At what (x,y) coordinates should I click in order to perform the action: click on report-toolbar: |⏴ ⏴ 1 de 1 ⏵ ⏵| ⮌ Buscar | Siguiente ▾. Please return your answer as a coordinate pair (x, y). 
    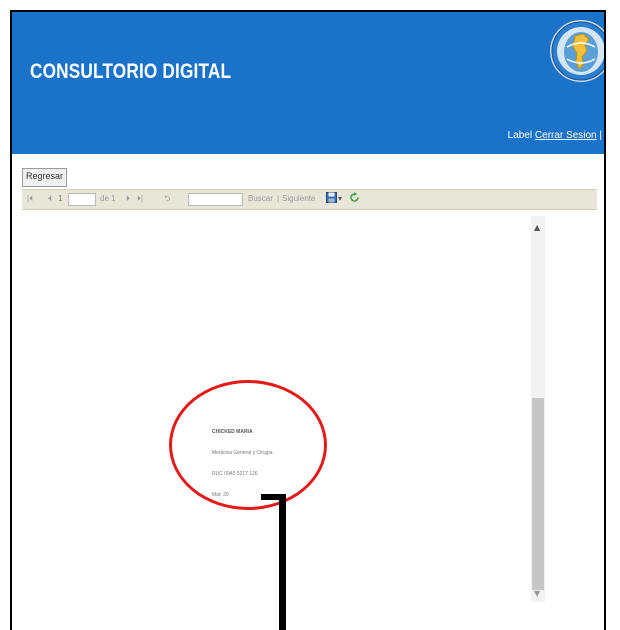
    Looking at the image, I should click on (309, 199).